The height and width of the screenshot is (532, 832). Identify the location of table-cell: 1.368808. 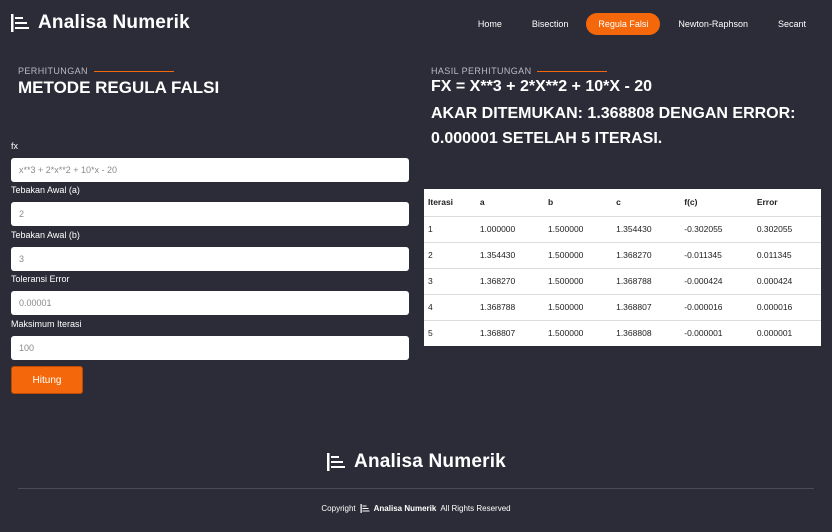
(646, 332).